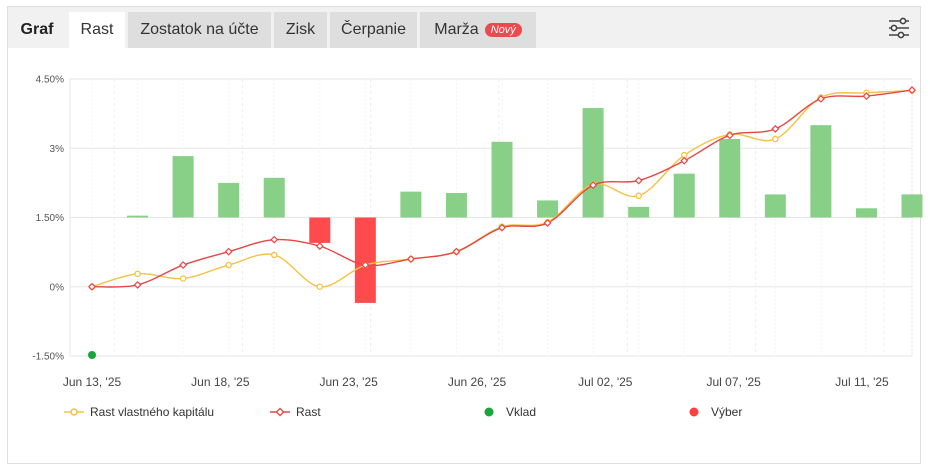 This screenshot has height=471, width=930. Describe the element at coordinates (521, 412) in the screenshot. I see `legend-label: Vklad` at that location.